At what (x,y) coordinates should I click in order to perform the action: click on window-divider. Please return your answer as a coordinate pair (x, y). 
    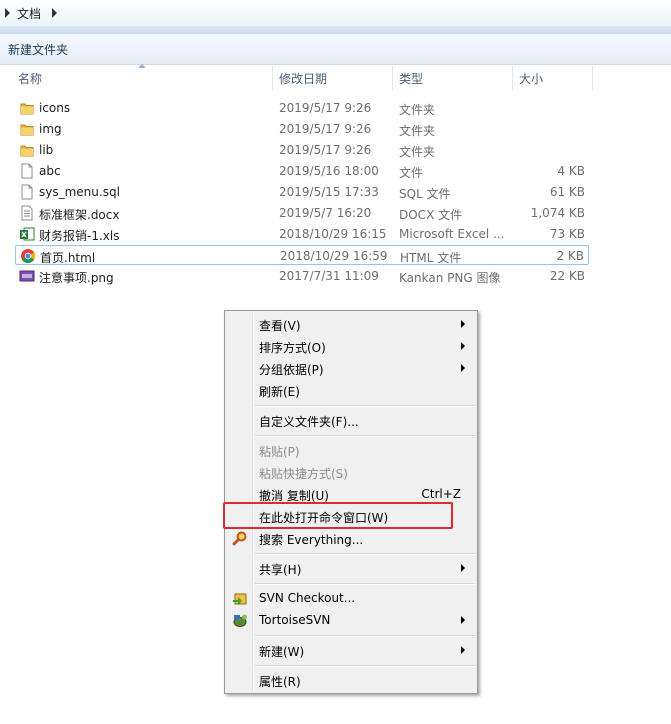
    Looking at the image, I should click on (335, 30).